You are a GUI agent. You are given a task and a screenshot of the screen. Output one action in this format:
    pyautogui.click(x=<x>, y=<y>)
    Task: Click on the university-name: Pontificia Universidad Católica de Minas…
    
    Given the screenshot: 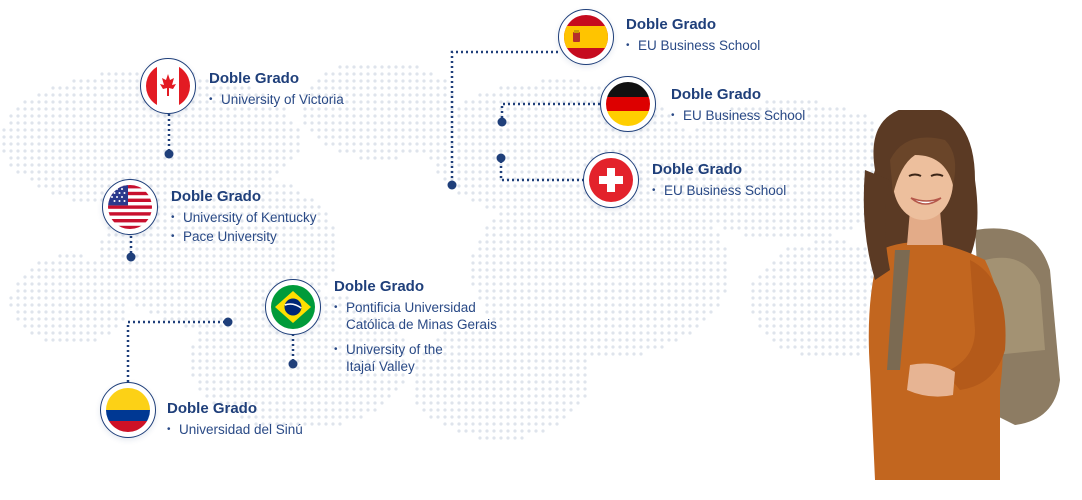 What is the action you would take?
    pyautogui.click(x=420, y=316)
    